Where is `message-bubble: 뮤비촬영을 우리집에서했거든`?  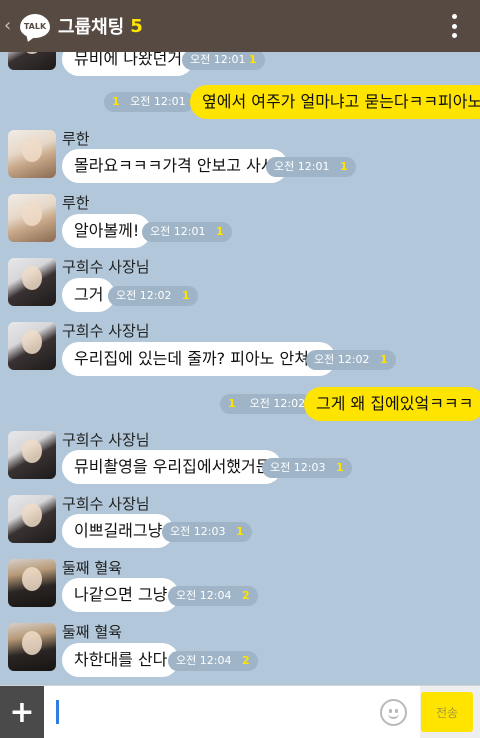
message-bubble: 뮤비촬영을 우리집에서했거든 is located at coordinates (172, 467).